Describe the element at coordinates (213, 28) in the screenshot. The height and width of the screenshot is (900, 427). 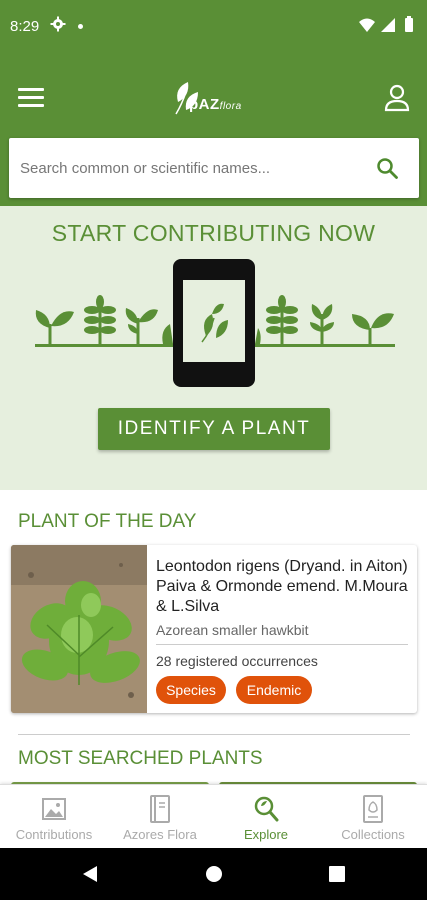
I see `status-bar: 8:29` at that location.